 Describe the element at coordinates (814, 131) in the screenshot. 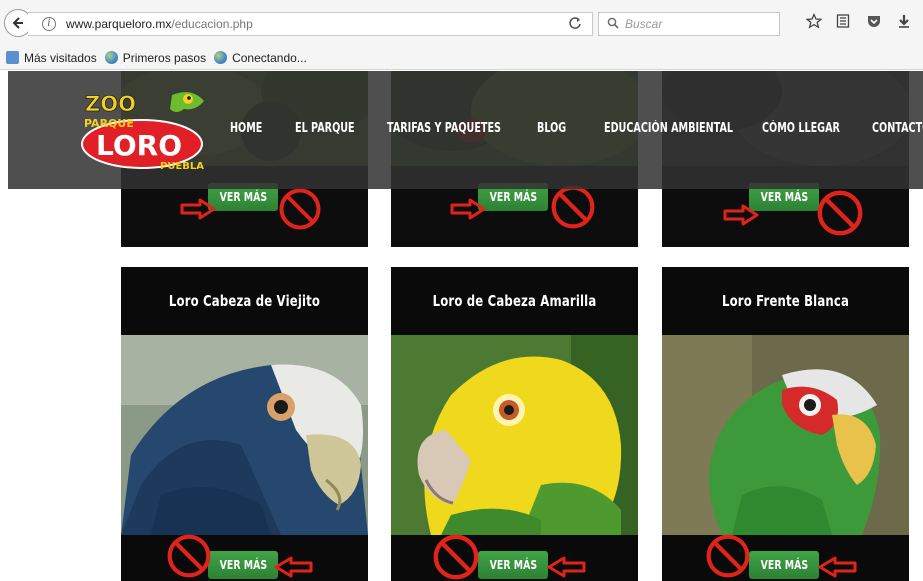

I see `nav-como-llegar: CÓMO LLEGAR` at that location.